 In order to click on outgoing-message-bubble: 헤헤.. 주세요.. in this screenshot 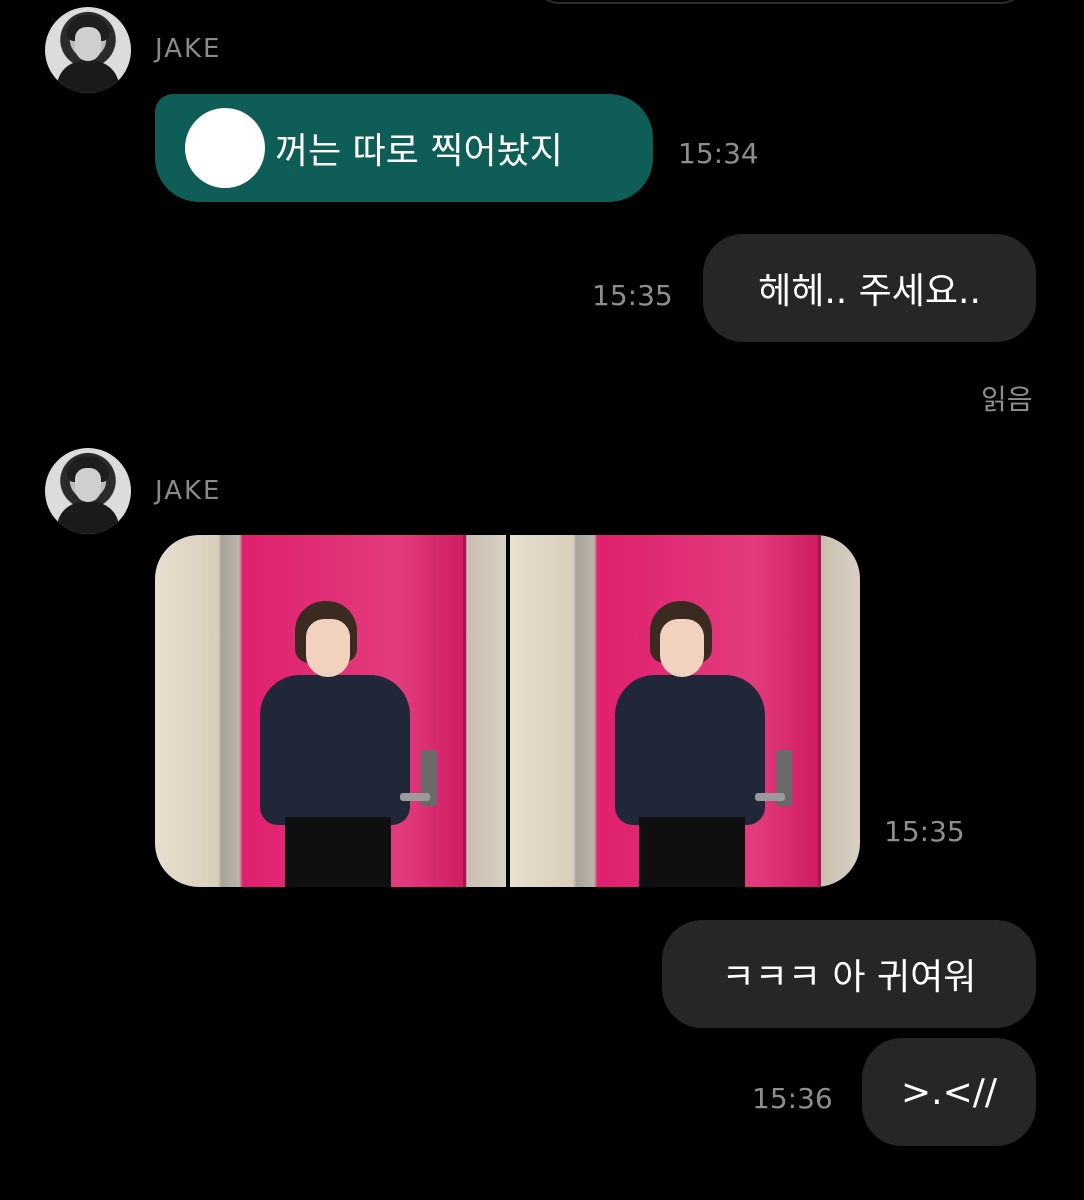, I will do `click(869, 288)`.